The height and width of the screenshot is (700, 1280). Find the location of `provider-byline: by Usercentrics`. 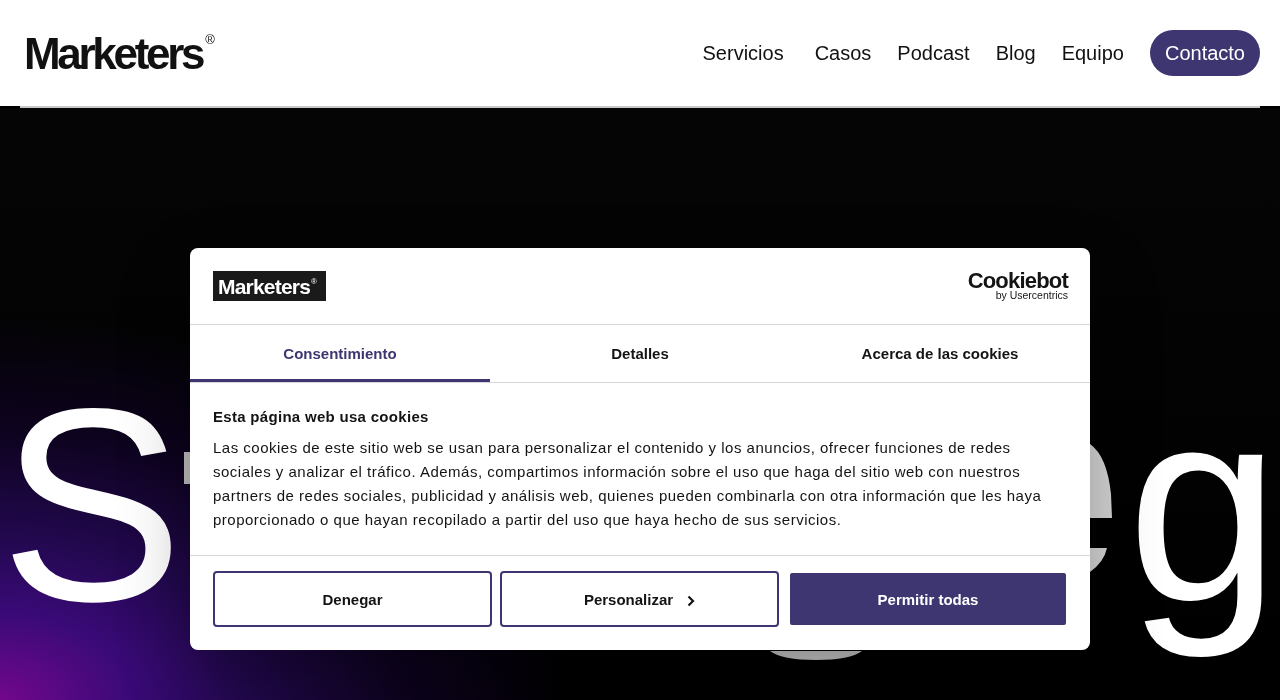

provider-byline: by Usercentrics is located at coordinates (1031, 295).